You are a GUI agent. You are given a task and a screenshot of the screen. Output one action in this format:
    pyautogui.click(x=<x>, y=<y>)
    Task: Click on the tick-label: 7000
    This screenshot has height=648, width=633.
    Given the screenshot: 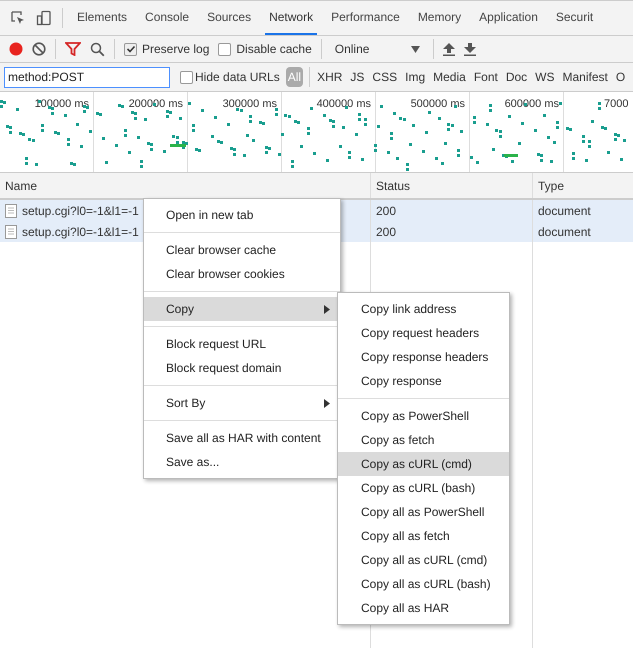 What is the action you would take?
    pyautogui.click(x=616, y=104)
    